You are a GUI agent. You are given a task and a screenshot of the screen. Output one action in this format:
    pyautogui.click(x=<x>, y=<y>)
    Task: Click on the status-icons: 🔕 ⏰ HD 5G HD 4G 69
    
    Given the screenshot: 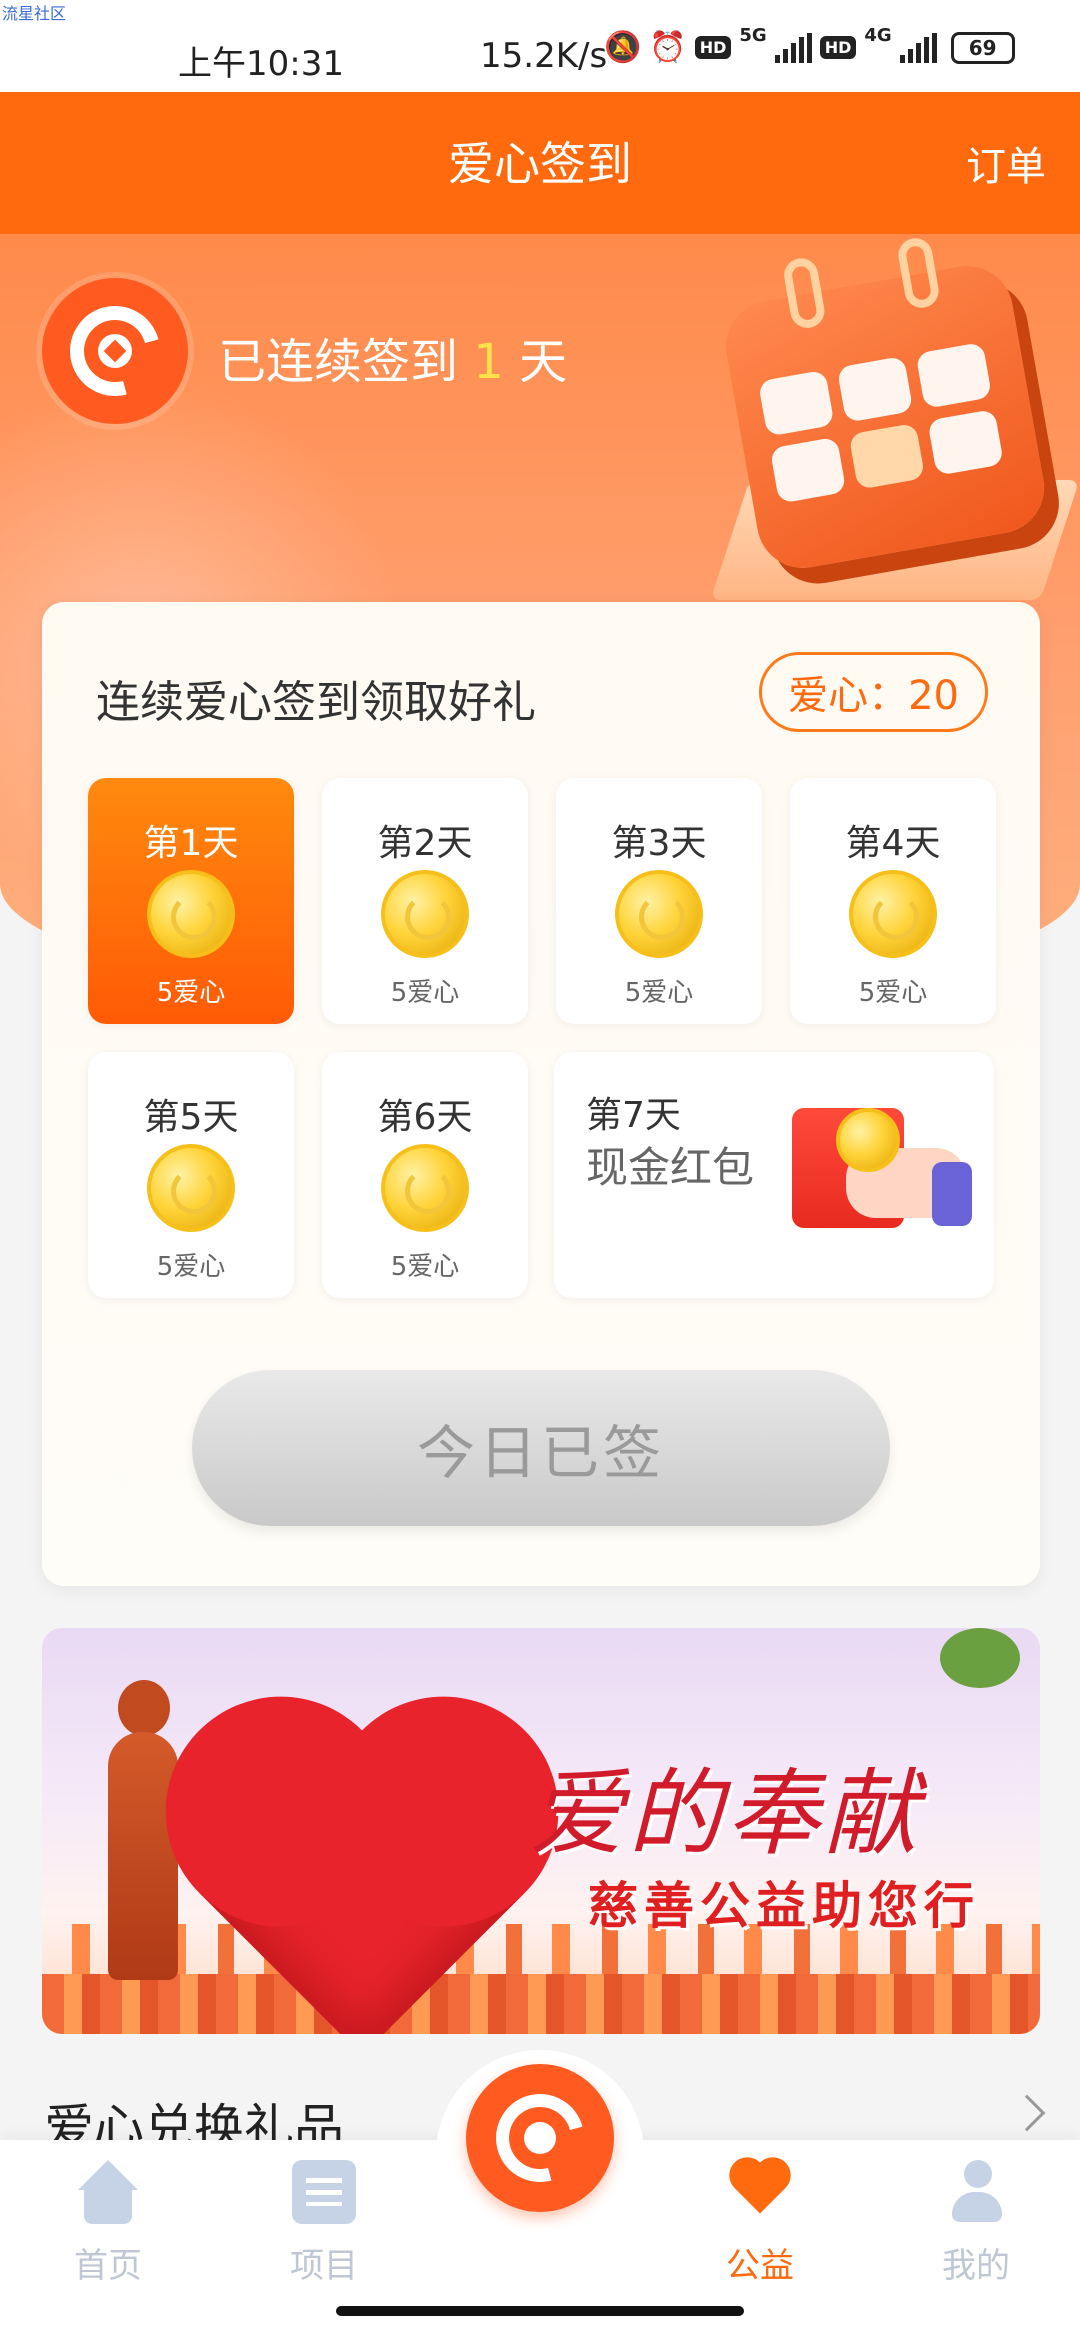 What is the action you would take?
    pyautogui.click(x=809, y=45)
    